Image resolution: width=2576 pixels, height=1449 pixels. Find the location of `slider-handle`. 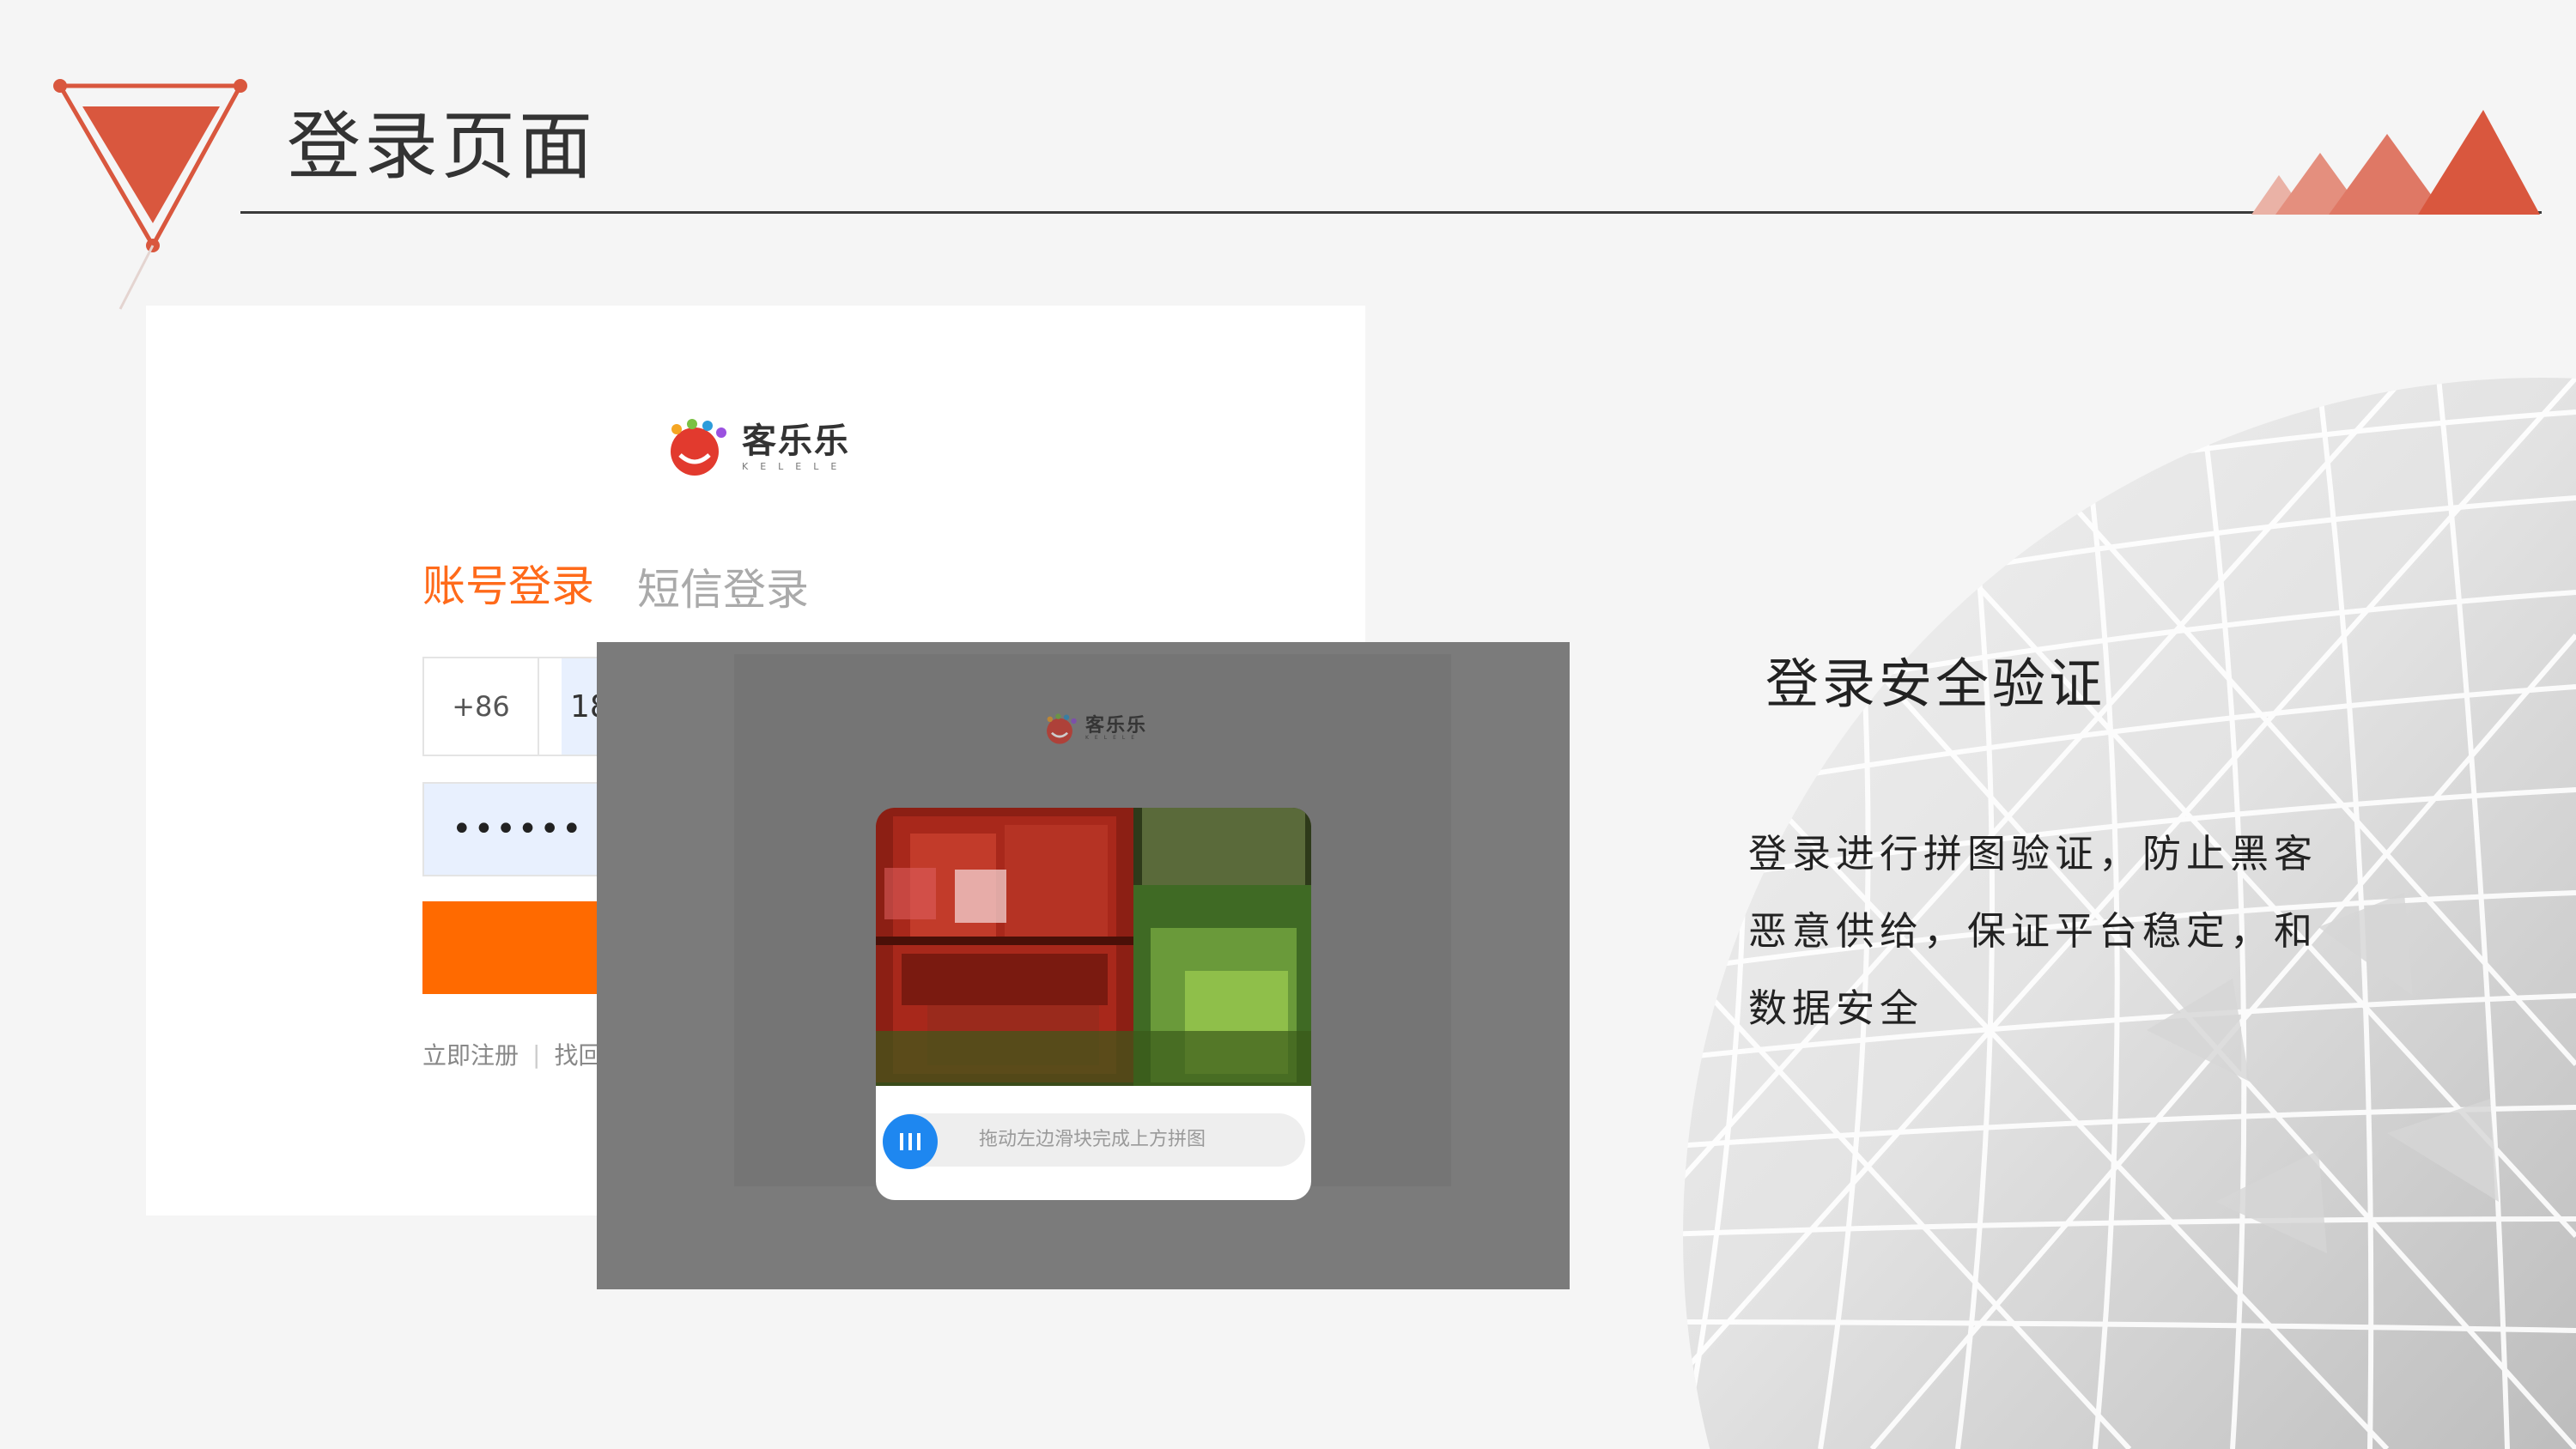

slider-handle is located at coordinates (910, 1141).